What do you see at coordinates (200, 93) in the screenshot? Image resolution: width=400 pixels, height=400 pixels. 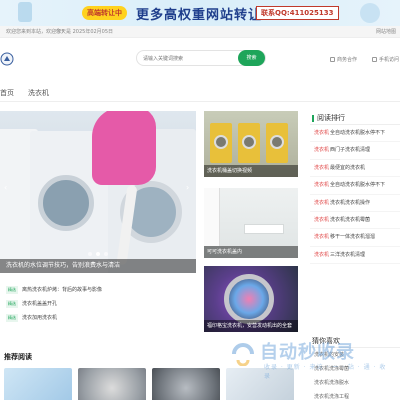 I see `main-nav: 首页 洗衣机` at bounding box center [200, 93].